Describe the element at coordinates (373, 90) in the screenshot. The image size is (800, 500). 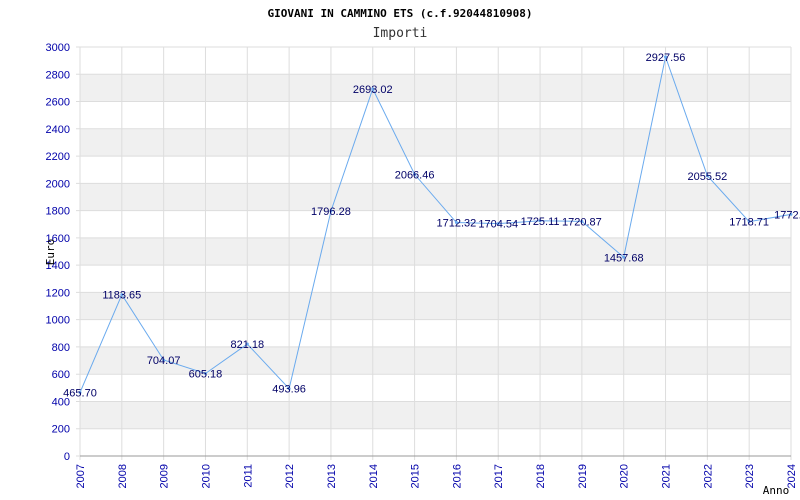
I see `data-label: 2693.02` at that location.